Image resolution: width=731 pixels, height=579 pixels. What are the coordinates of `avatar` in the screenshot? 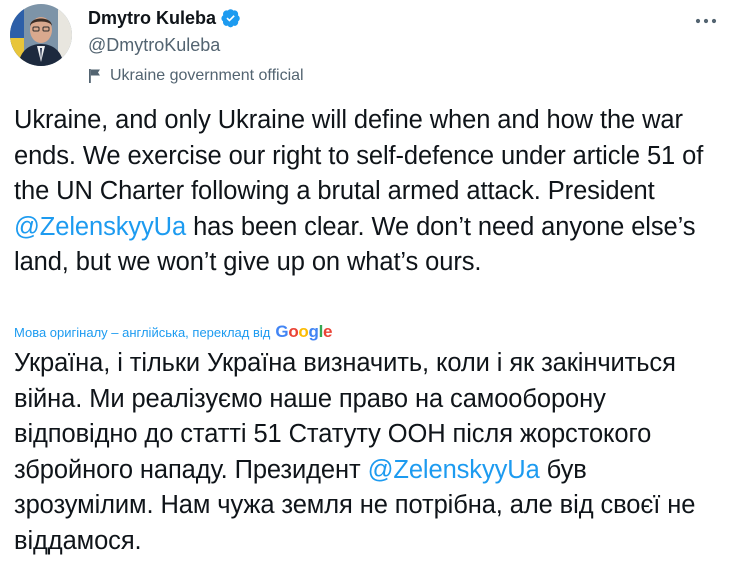 It's located at (41, 35).